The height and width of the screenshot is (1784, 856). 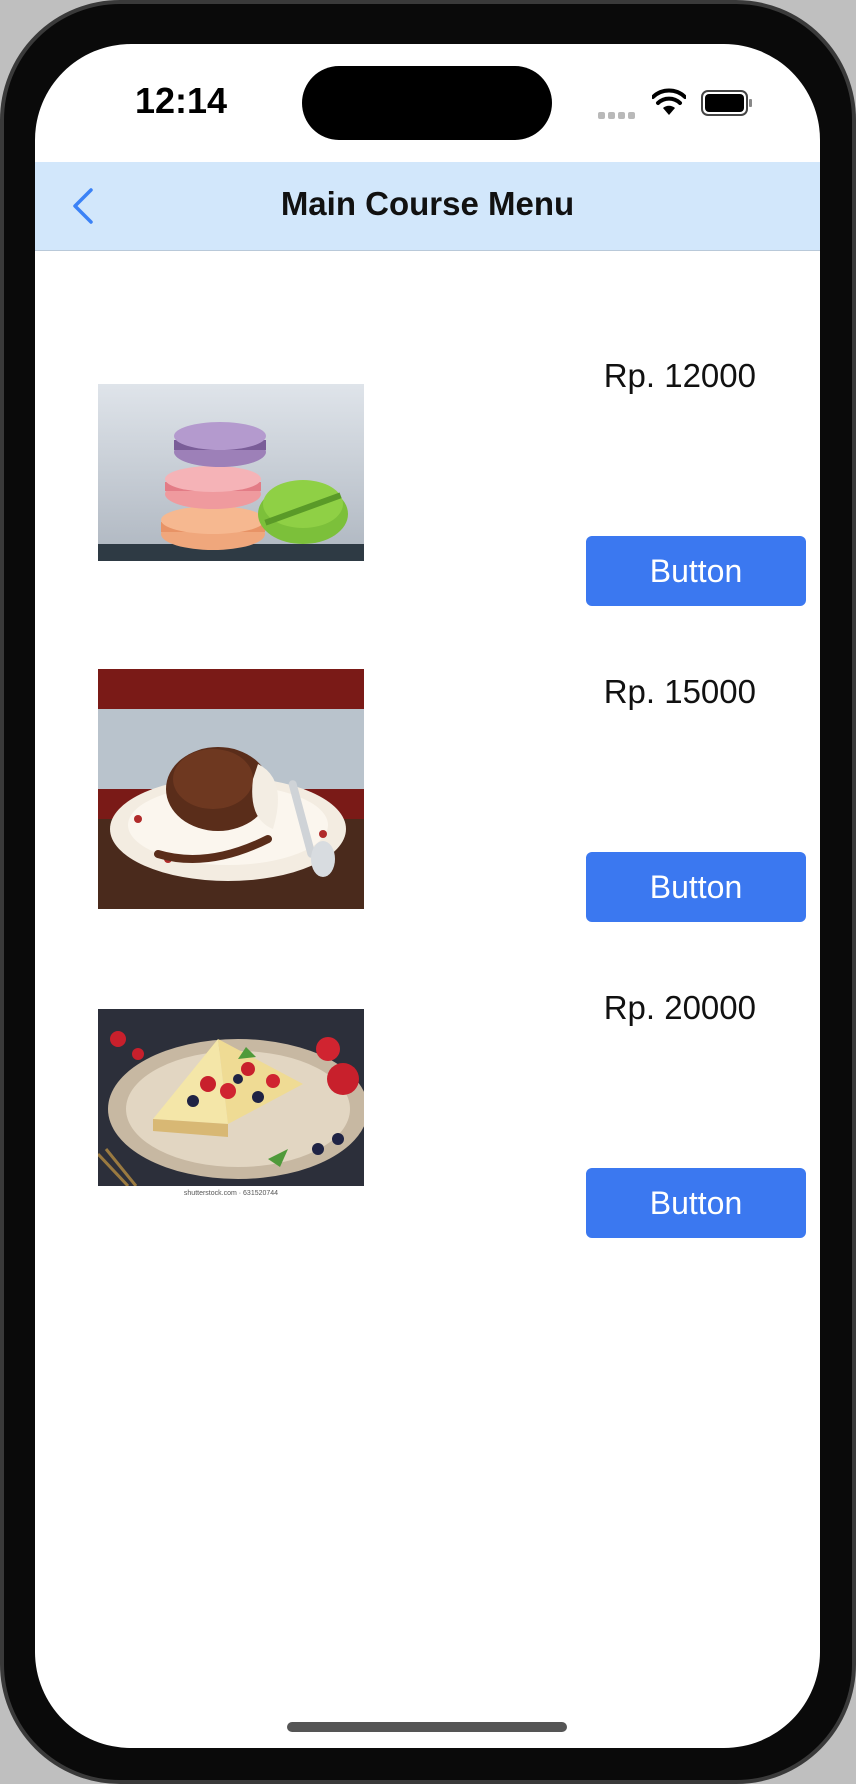 I want to click on cellular-signal-icon, so click(x=618, y=115).